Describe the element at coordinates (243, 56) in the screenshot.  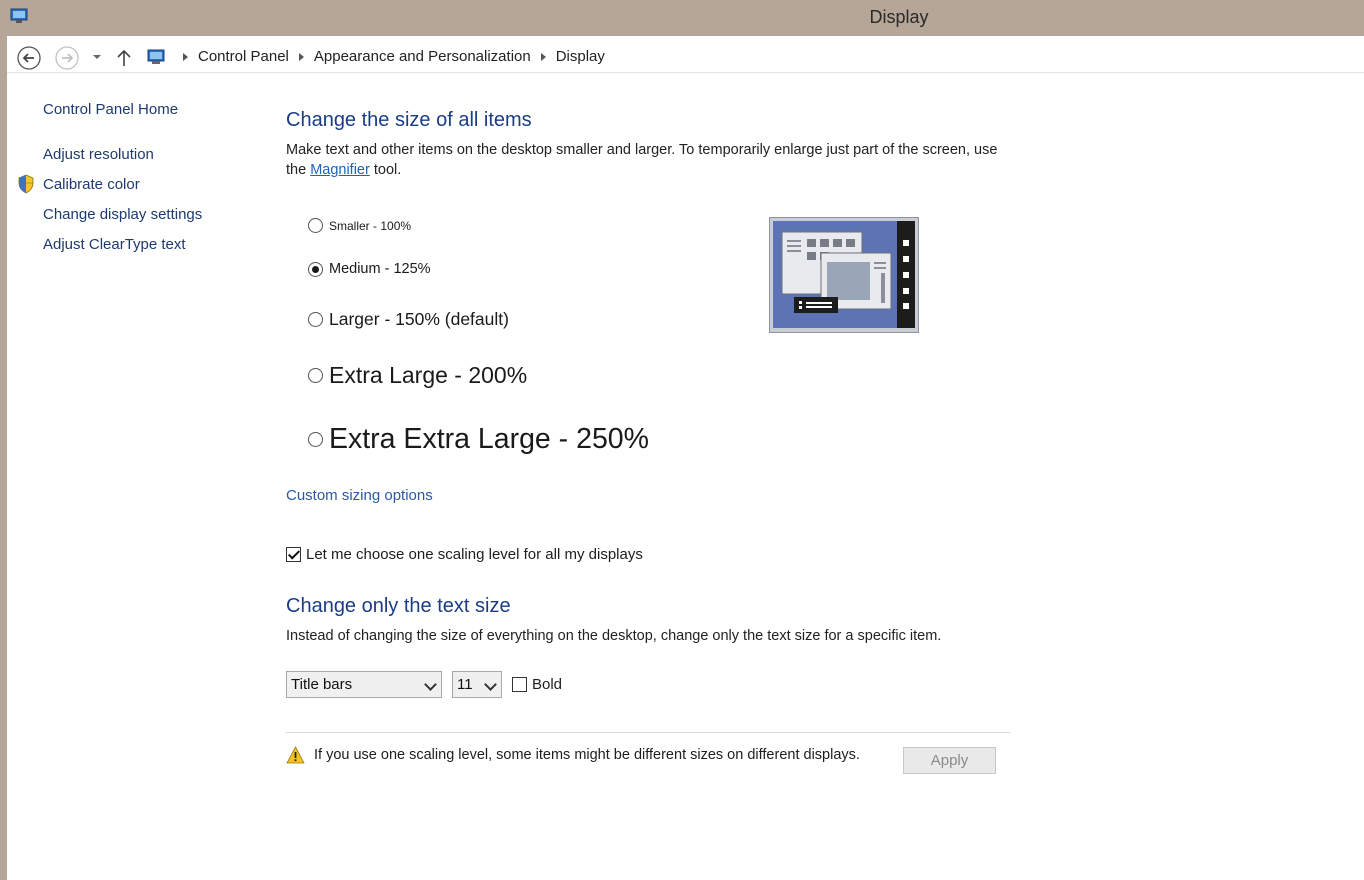
I see `breadcrumb-control-panel: Control Panel` at that location.